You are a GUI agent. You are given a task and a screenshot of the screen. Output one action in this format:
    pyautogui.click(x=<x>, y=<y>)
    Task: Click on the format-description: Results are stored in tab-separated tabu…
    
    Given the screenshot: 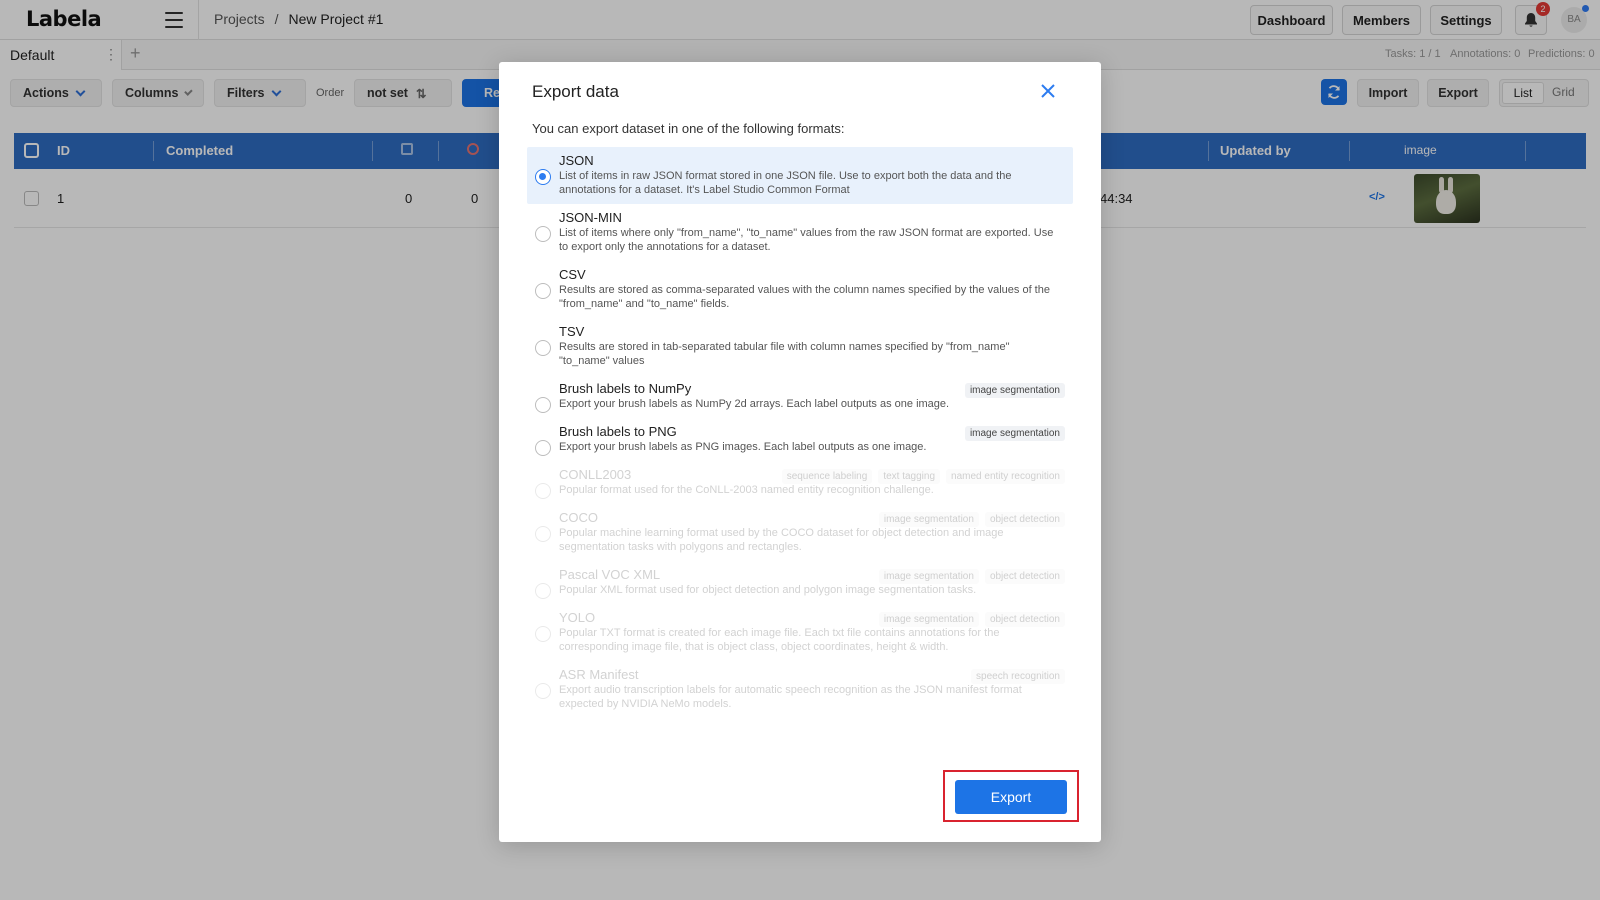 What is the action you would take?
    pyautogui.click(x=784, y=354)
    